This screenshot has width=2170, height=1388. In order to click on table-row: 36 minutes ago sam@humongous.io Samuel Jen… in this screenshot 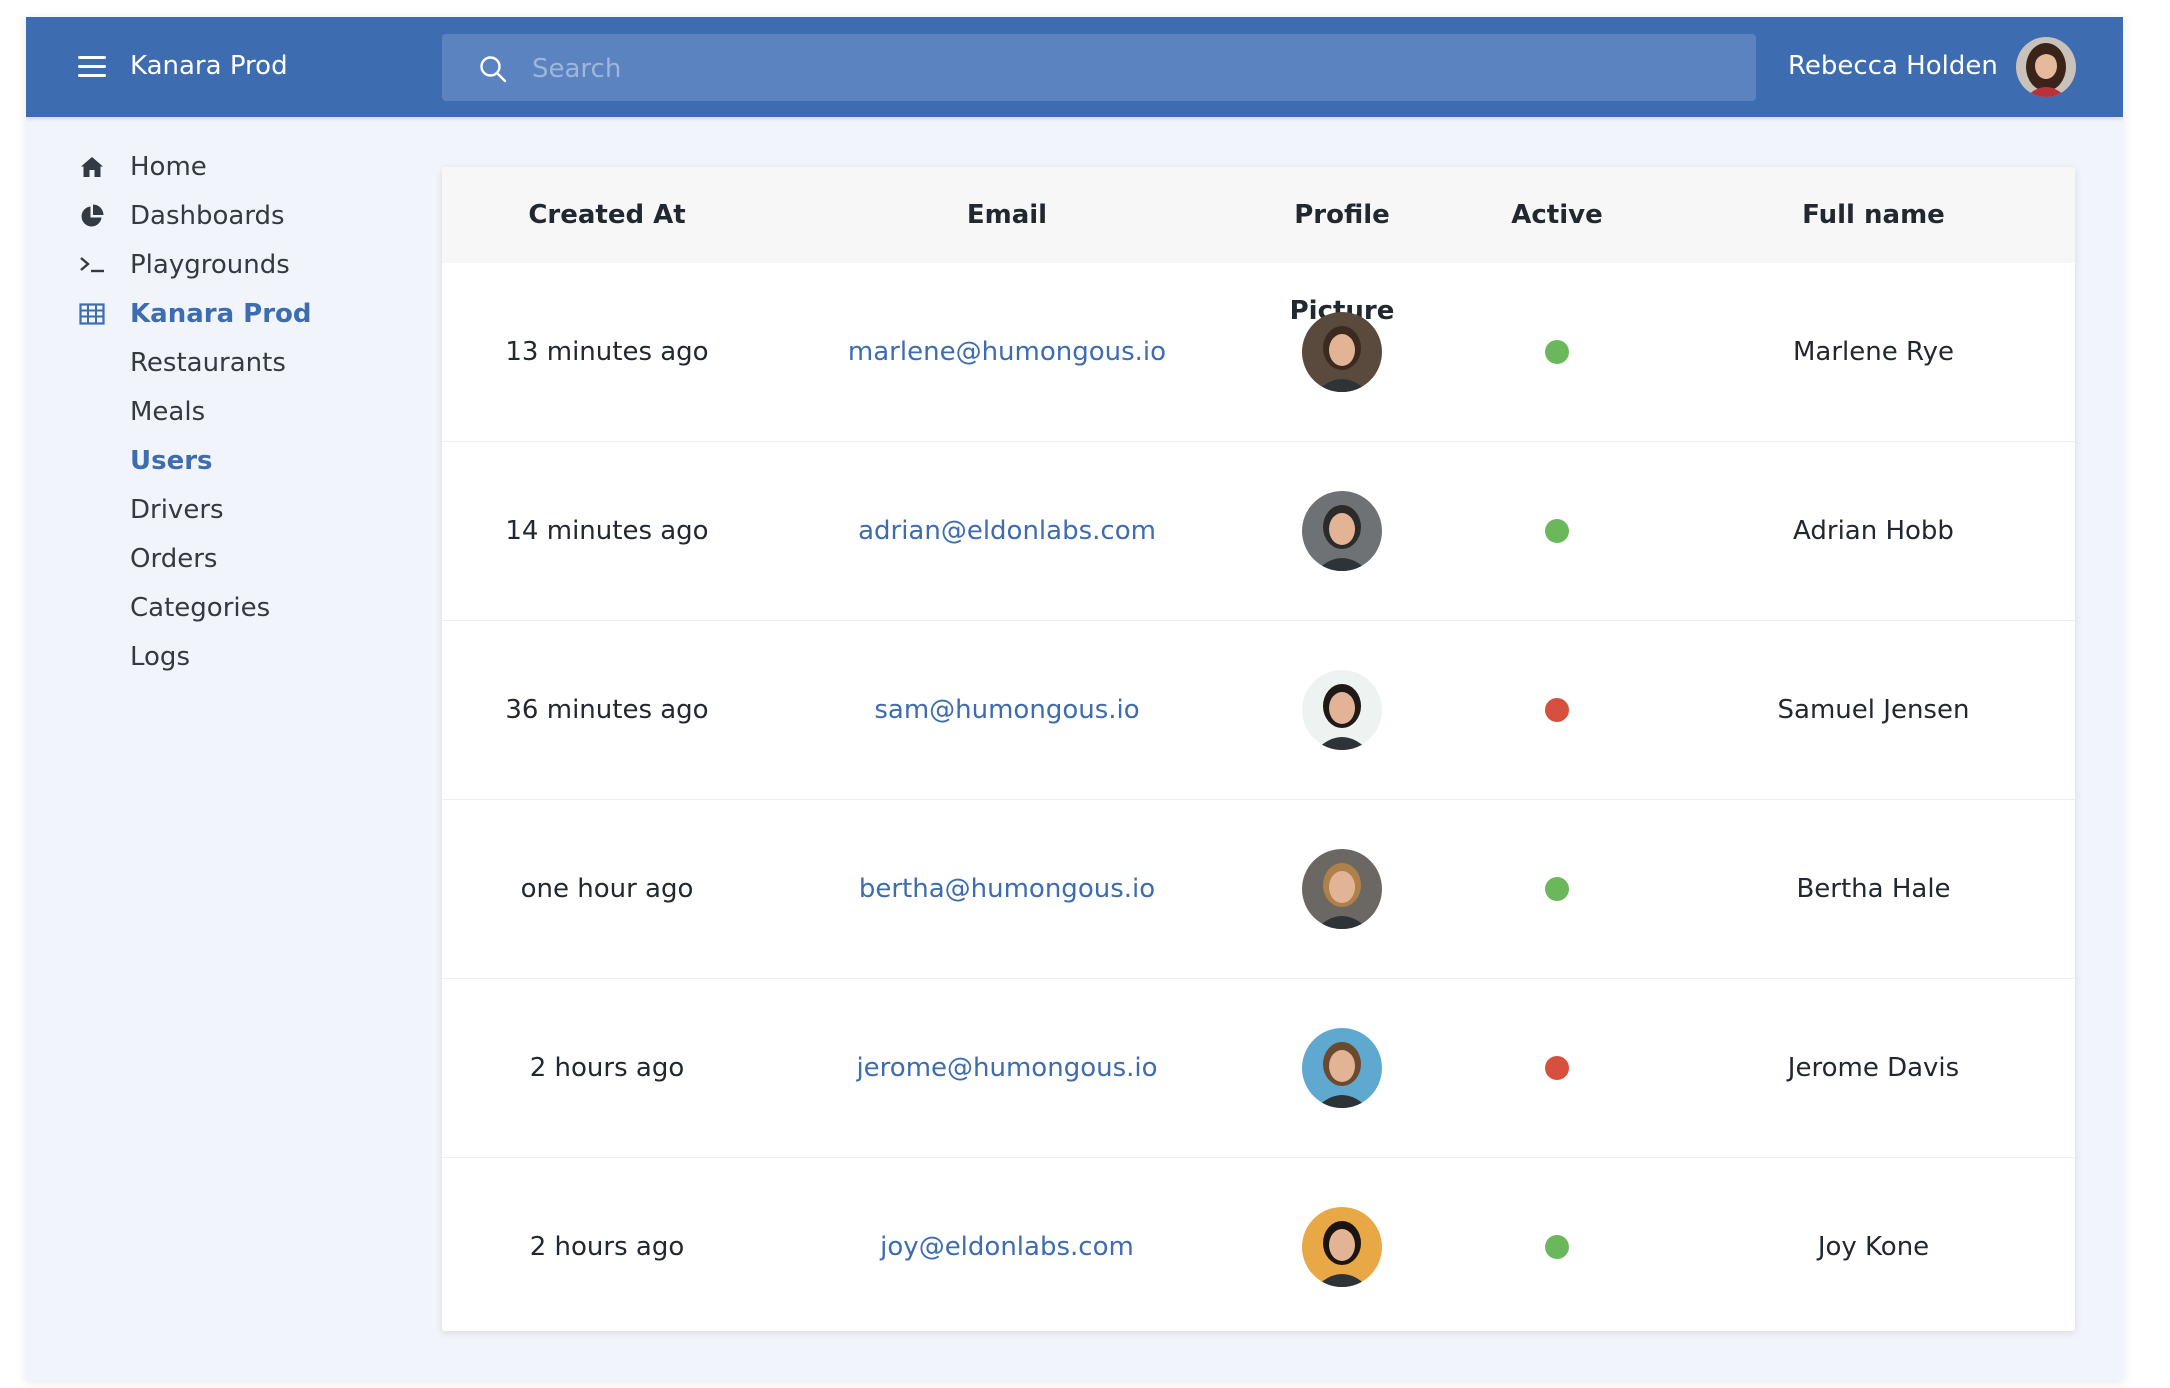, I will do `click(1258, 710)`.